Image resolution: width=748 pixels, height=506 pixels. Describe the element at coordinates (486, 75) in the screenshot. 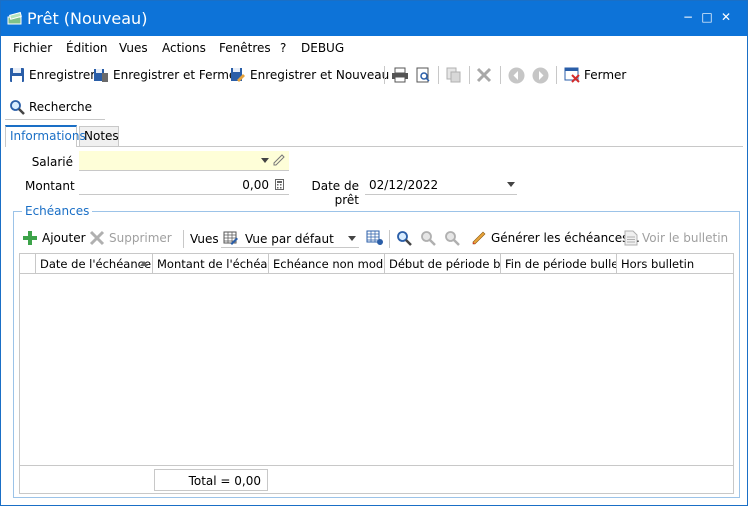

I see `delete-button` at that location.